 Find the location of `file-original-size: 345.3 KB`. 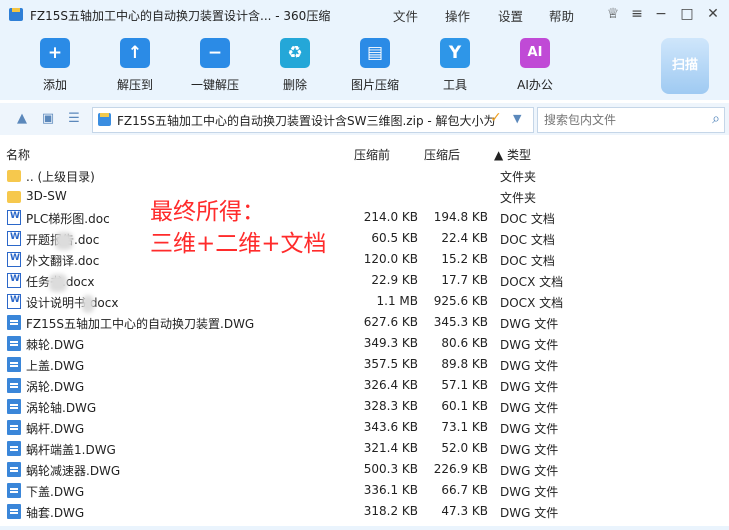

file-original-size: 345.3 KB is located at coordinates (460, 322).